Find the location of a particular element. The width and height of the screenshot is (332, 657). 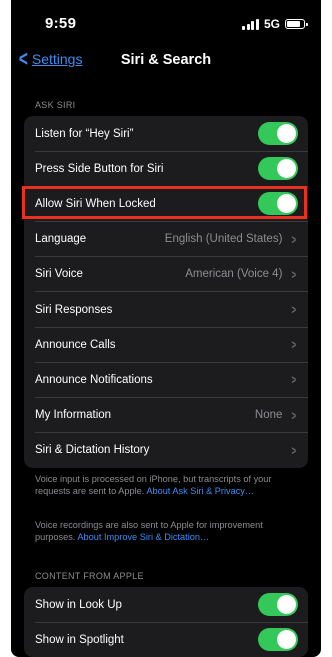

page-title: Siri & Search is located at coordinates (166, 60).